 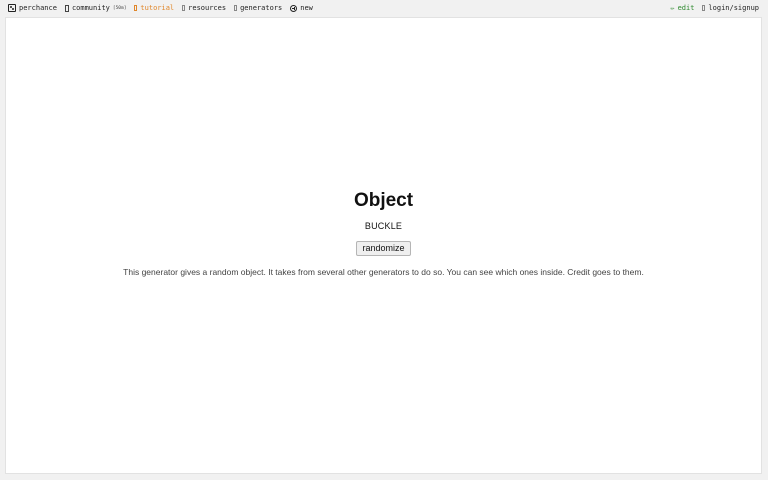 I want to click on nav-login-signup: login/signup, so click(x=730, y=8).